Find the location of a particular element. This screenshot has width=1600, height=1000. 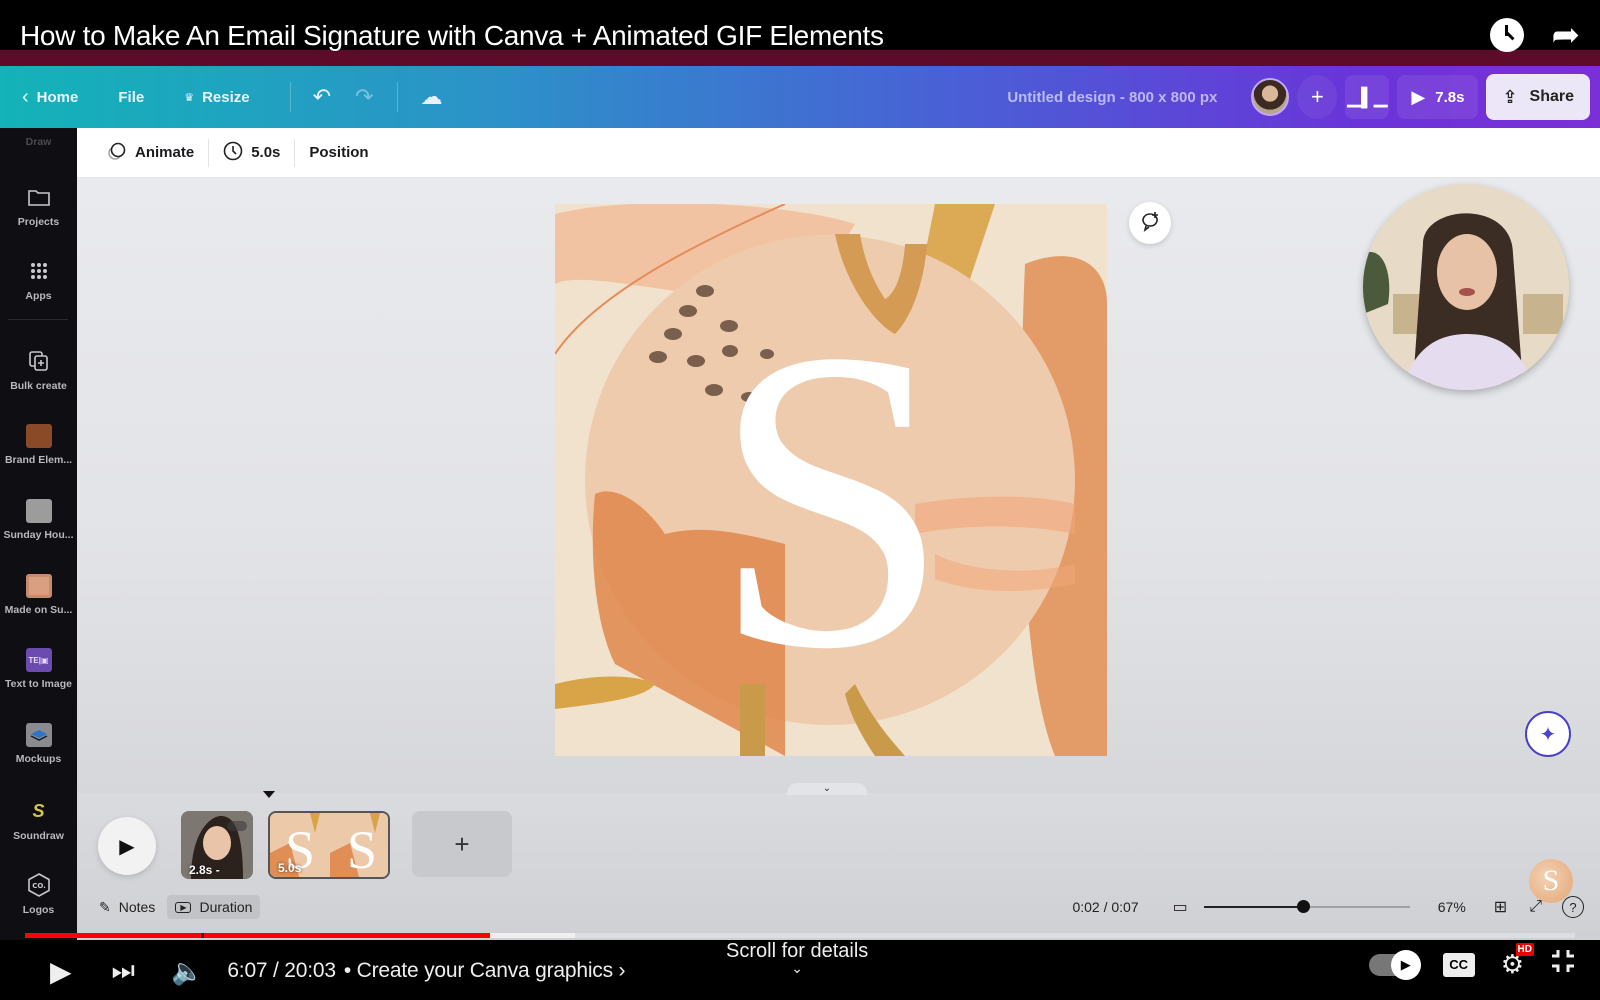

undo-icon: ↶ is located at coordinates (322, 97).